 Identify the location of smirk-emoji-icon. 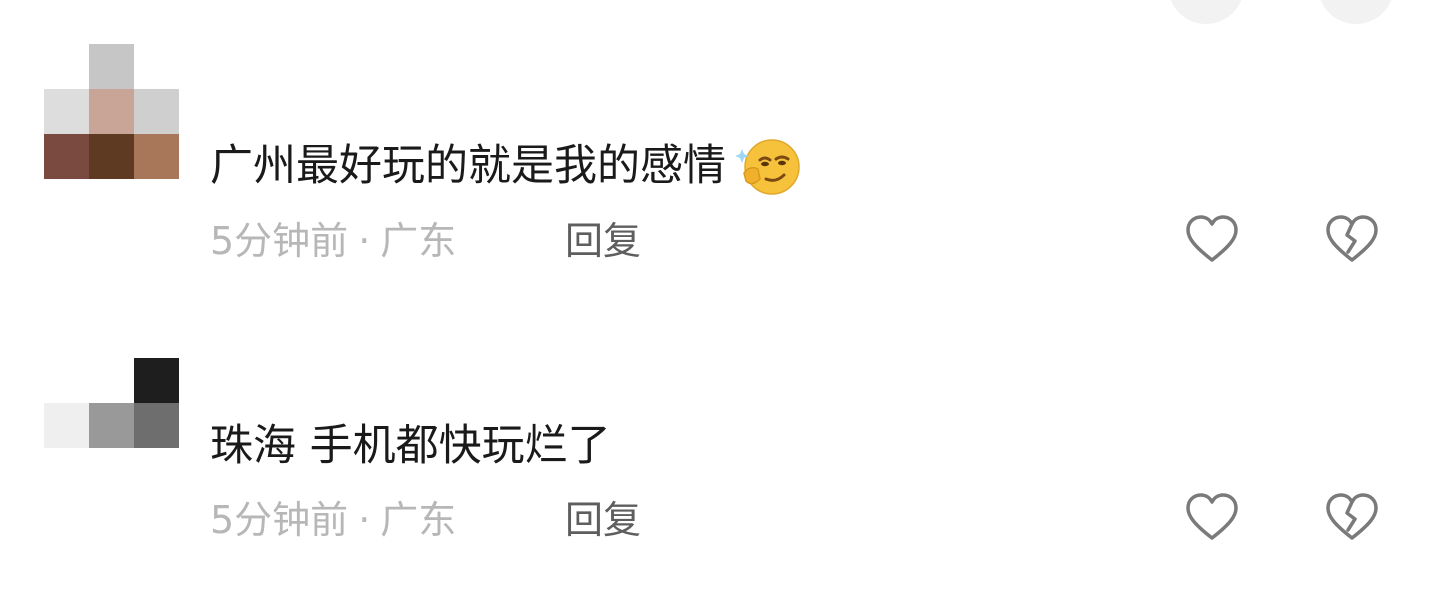
(768, 166).